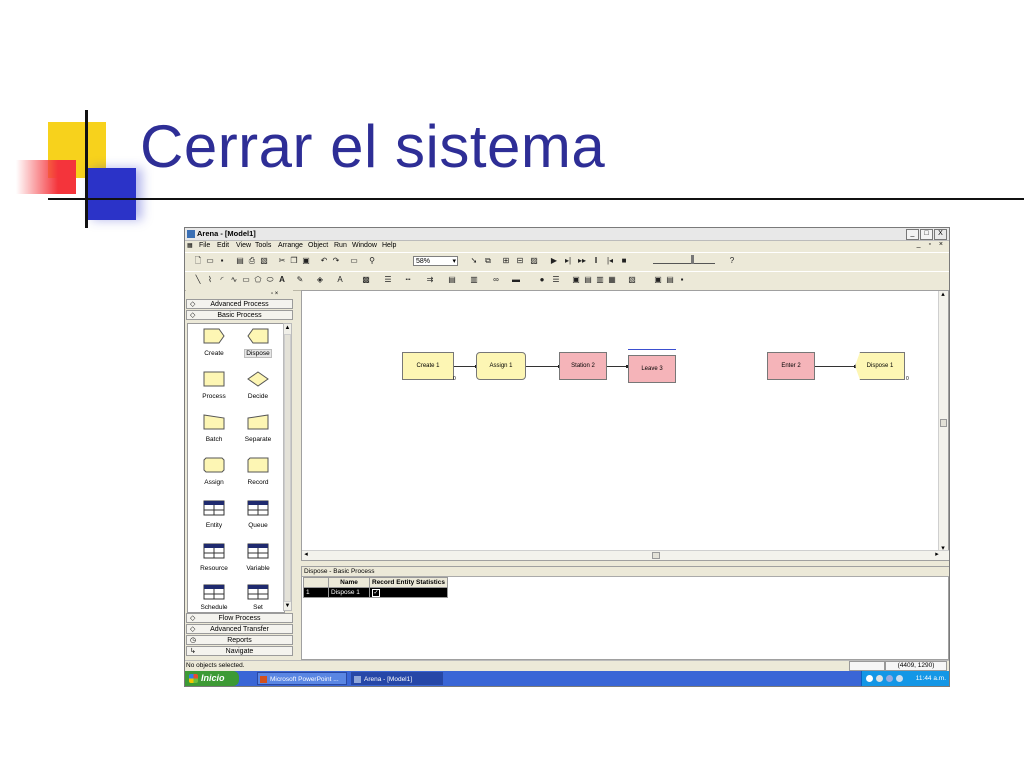  Describe the element at coordinates (263, 245) in the screenshot. I see `menu-tools: Tools` at that location.